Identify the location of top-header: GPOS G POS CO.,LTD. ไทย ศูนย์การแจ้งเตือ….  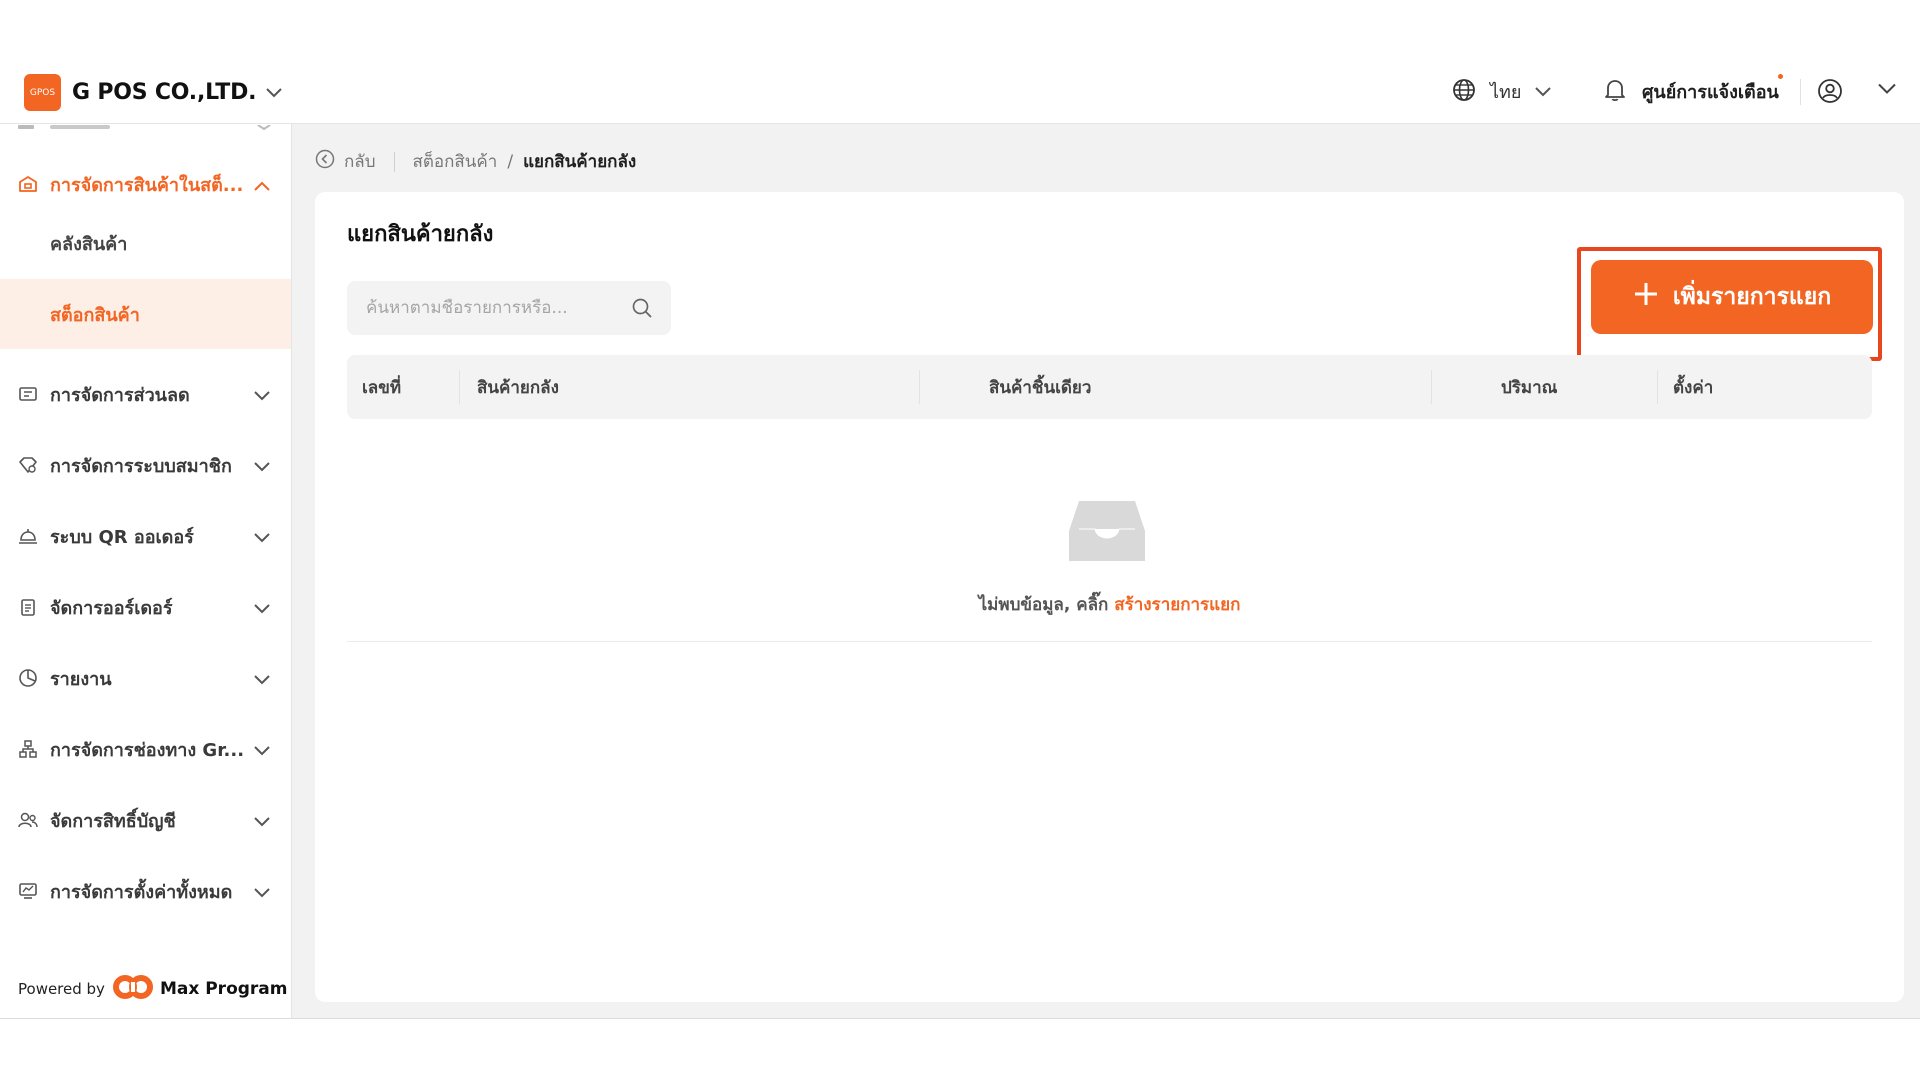
(960, 92).